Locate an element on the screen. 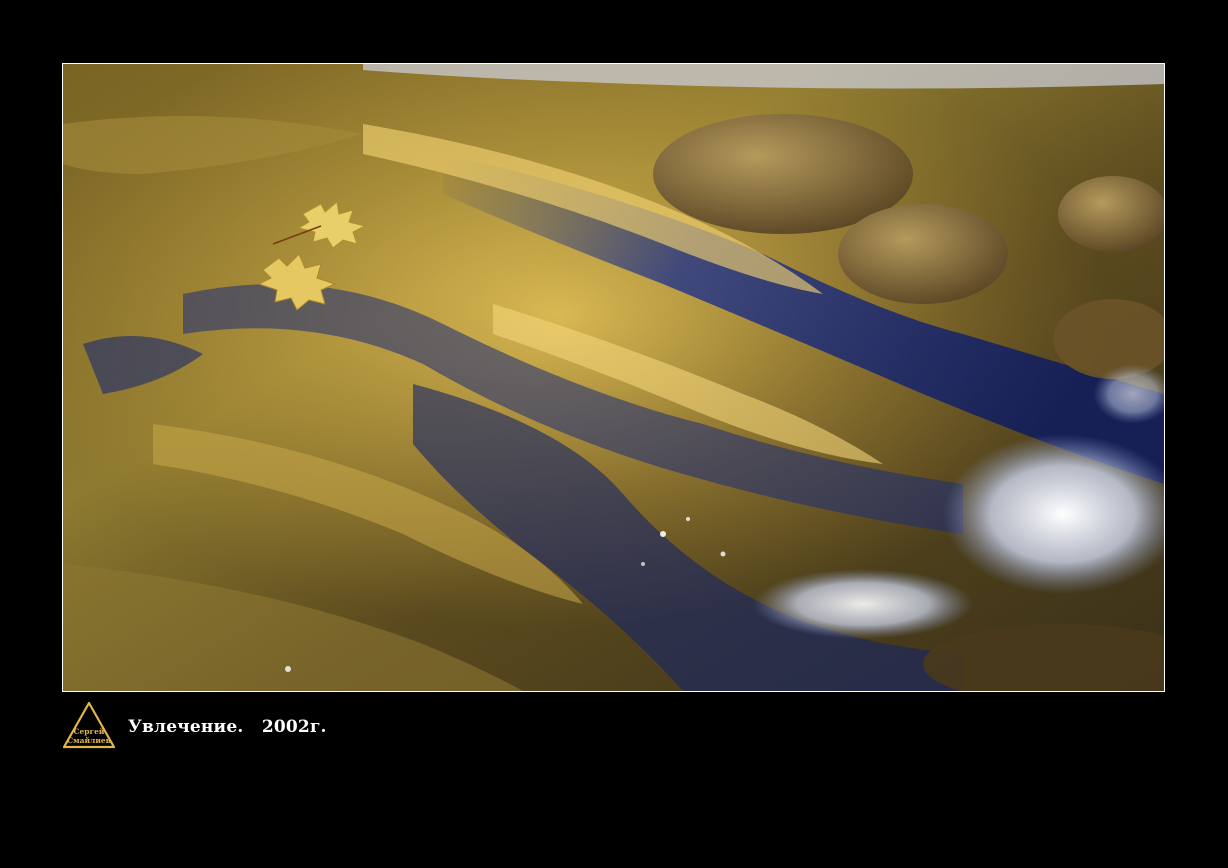 Image resolution: width=1228 pixels, height=868 pixels. author-logo: Сергей Смайлиев is located at coordinates (89, 725).